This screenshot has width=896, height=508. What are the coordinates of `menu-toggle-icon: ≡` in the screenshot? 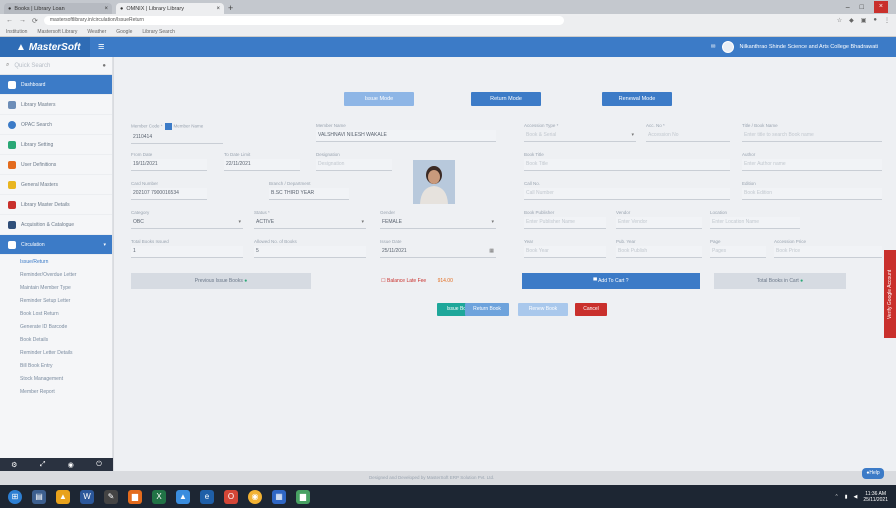 It's located at (101, 47).